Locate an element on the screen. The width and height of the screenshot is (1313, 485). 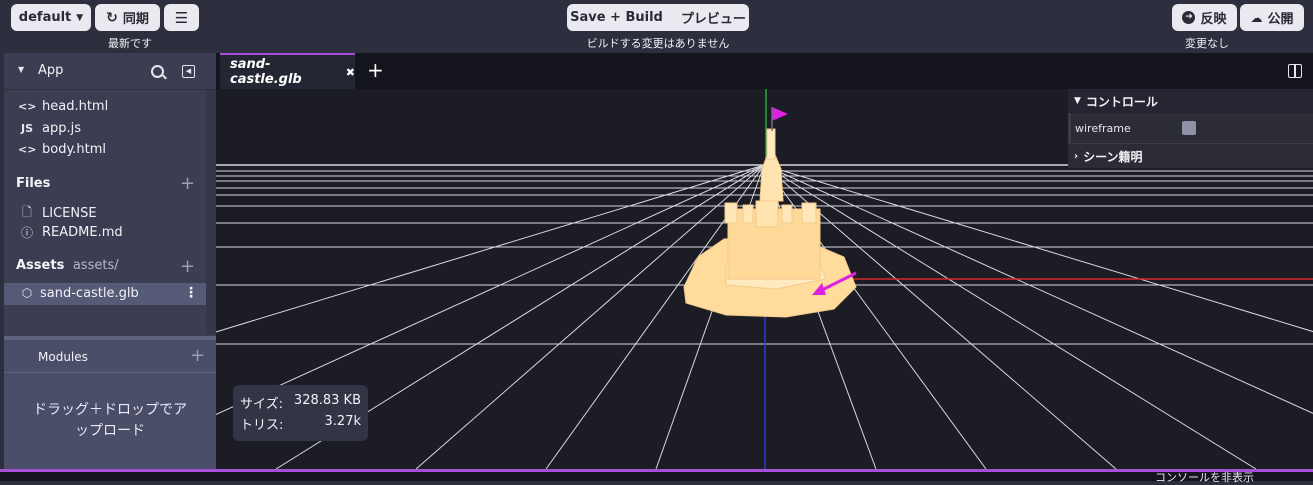
tris-label: トリス: is located at coordinates (262, 425).